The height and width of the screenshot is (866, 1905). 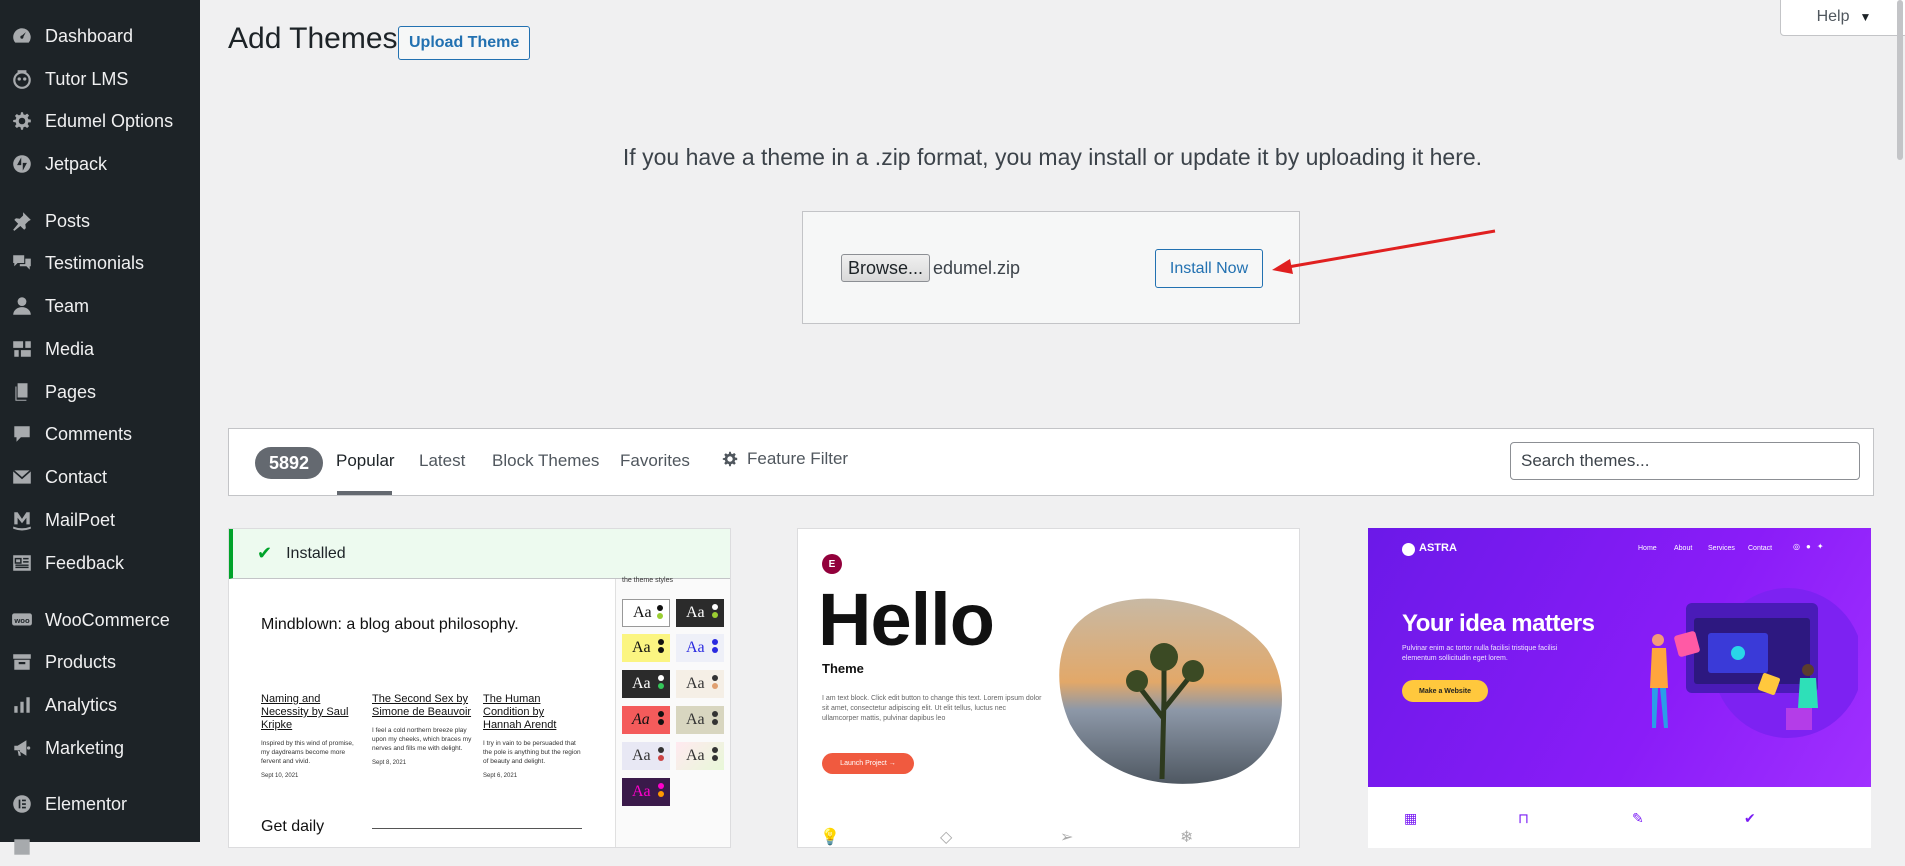 I want to click on svg-text: woo, so click(x=21, y=620).